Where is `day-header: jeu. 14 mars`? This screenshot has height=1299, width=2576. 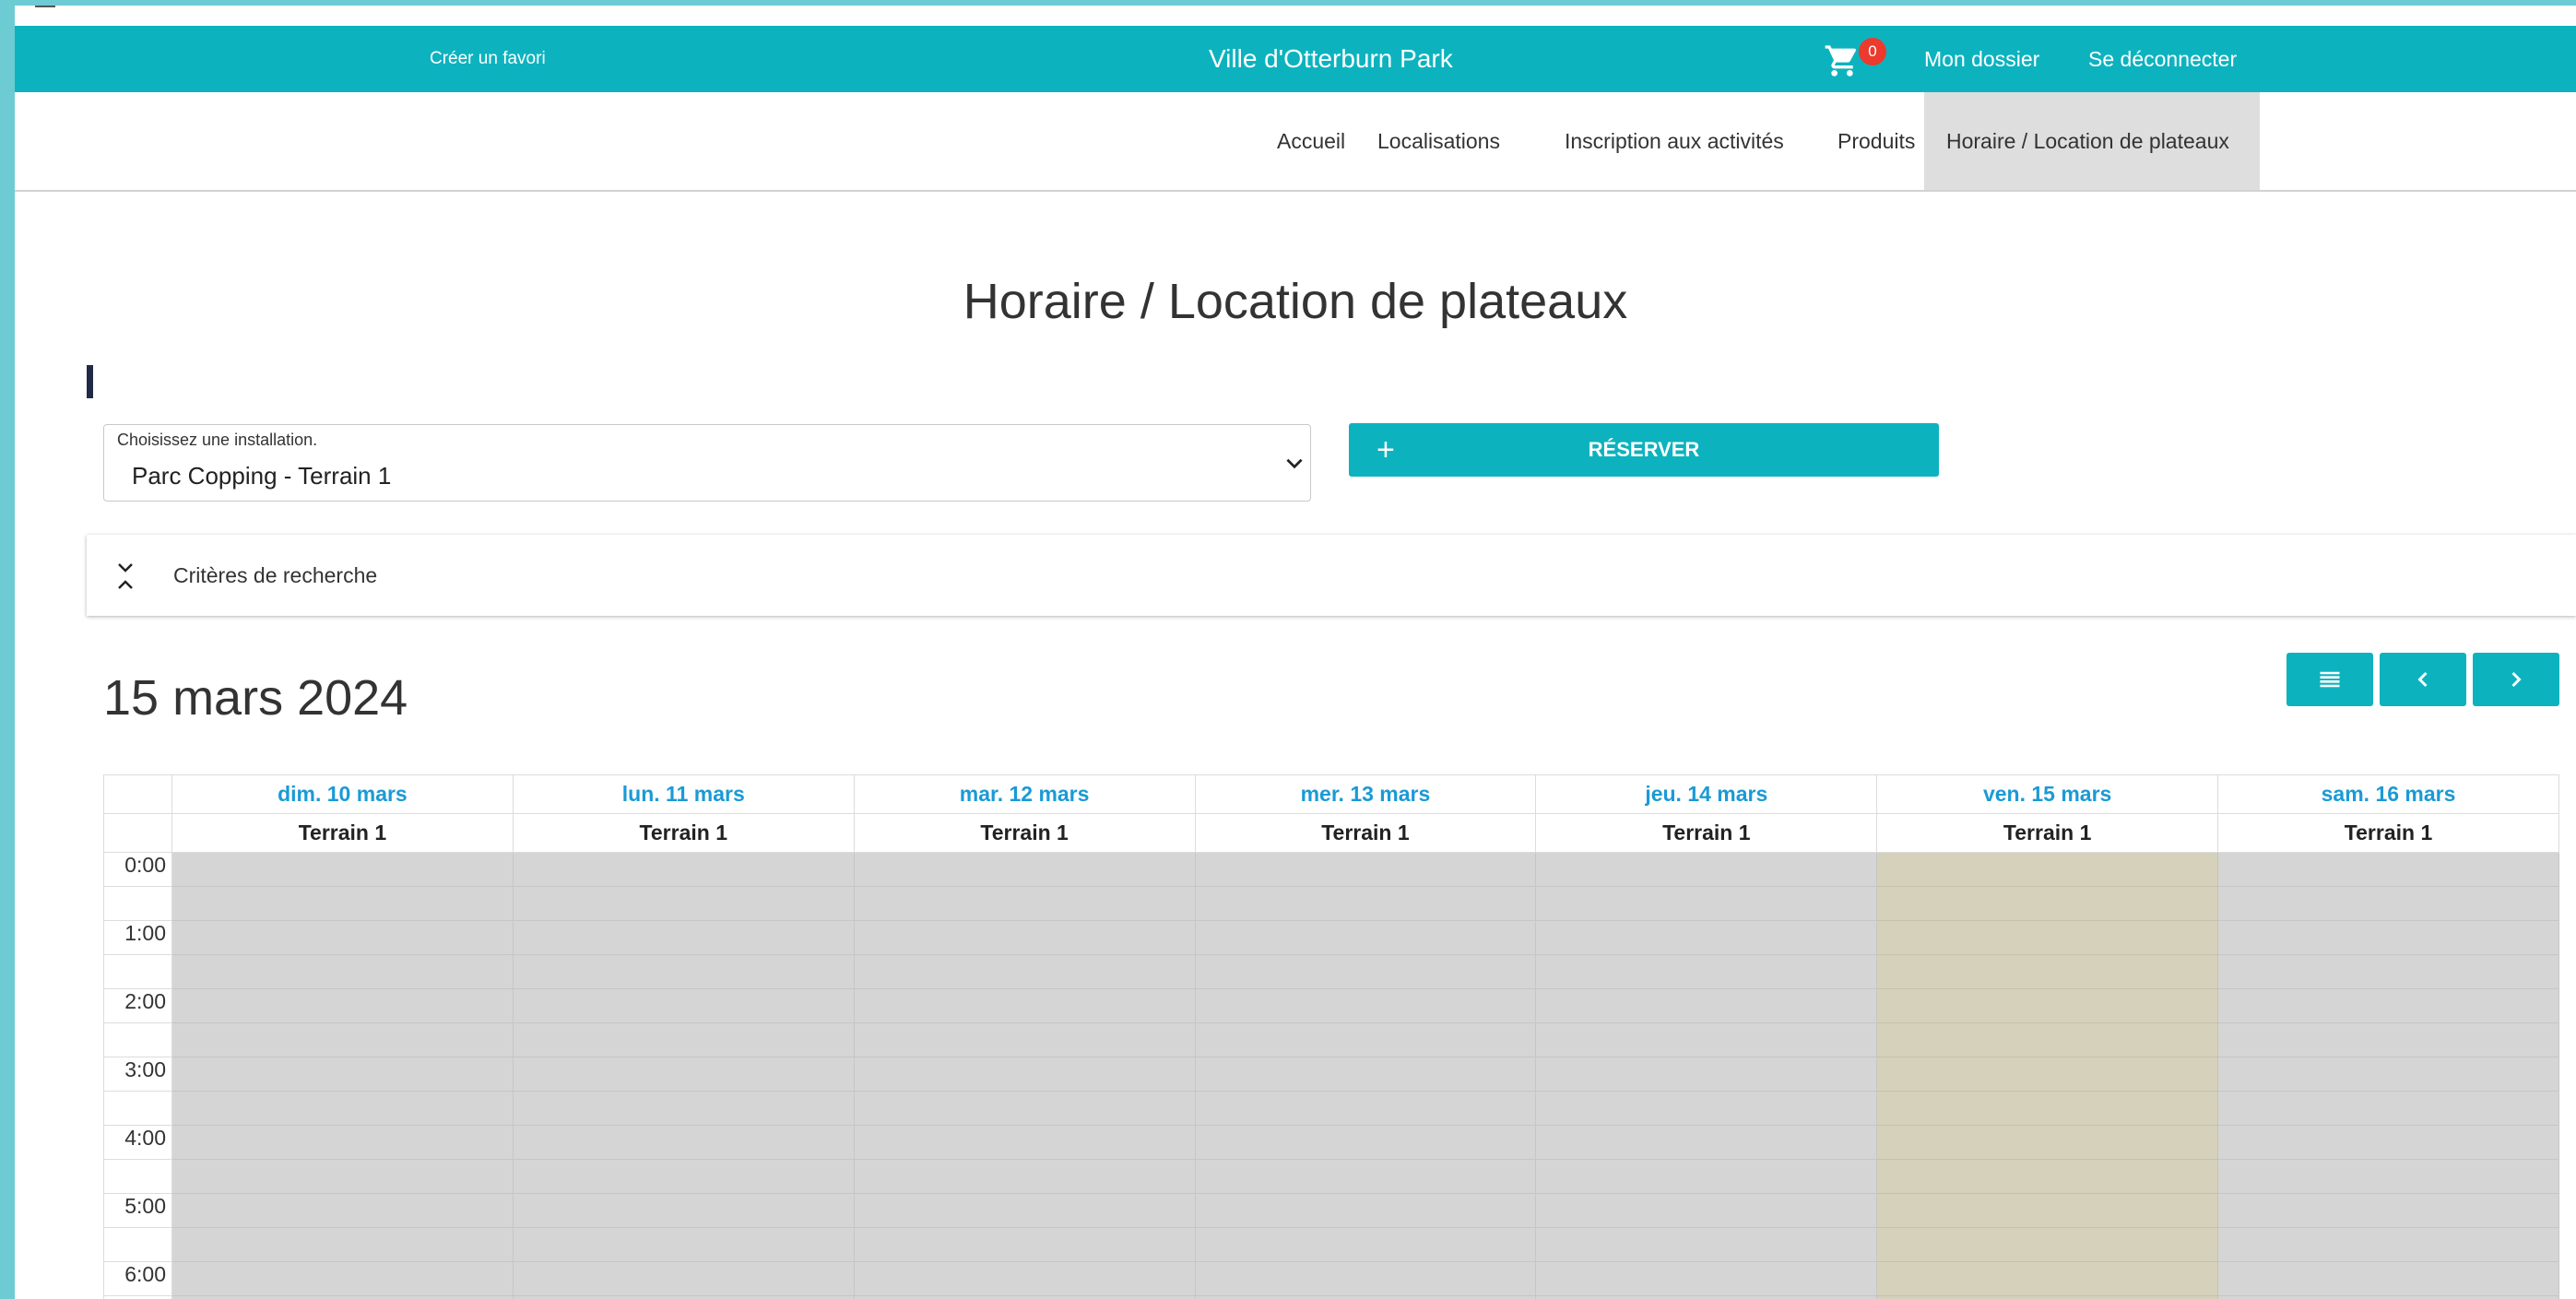 day-header: jeu. 14 mars is located at coordinates (1706, 794).